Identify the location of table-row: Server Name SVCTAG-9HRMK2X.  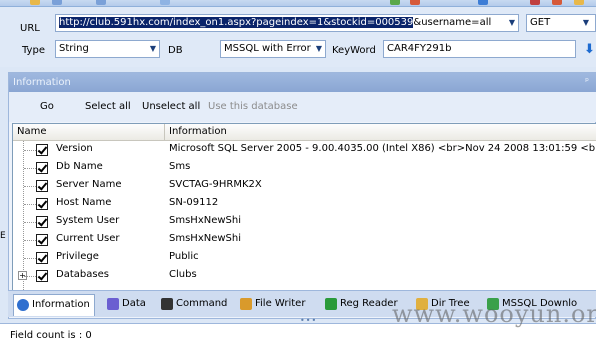
(304, 186).